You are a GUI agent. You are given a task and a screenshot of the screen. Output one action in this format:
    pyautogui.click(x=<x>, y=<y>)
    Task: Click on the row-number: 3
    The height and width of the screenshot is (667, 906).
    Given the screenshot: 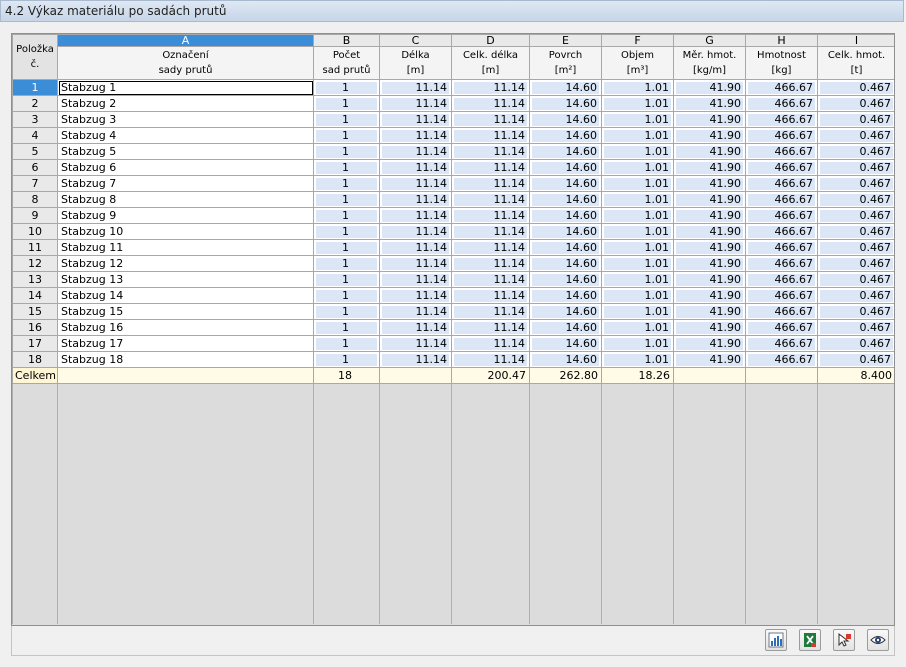 What is the action you would take?
    pyautogui.click(x=35, y=119)
    